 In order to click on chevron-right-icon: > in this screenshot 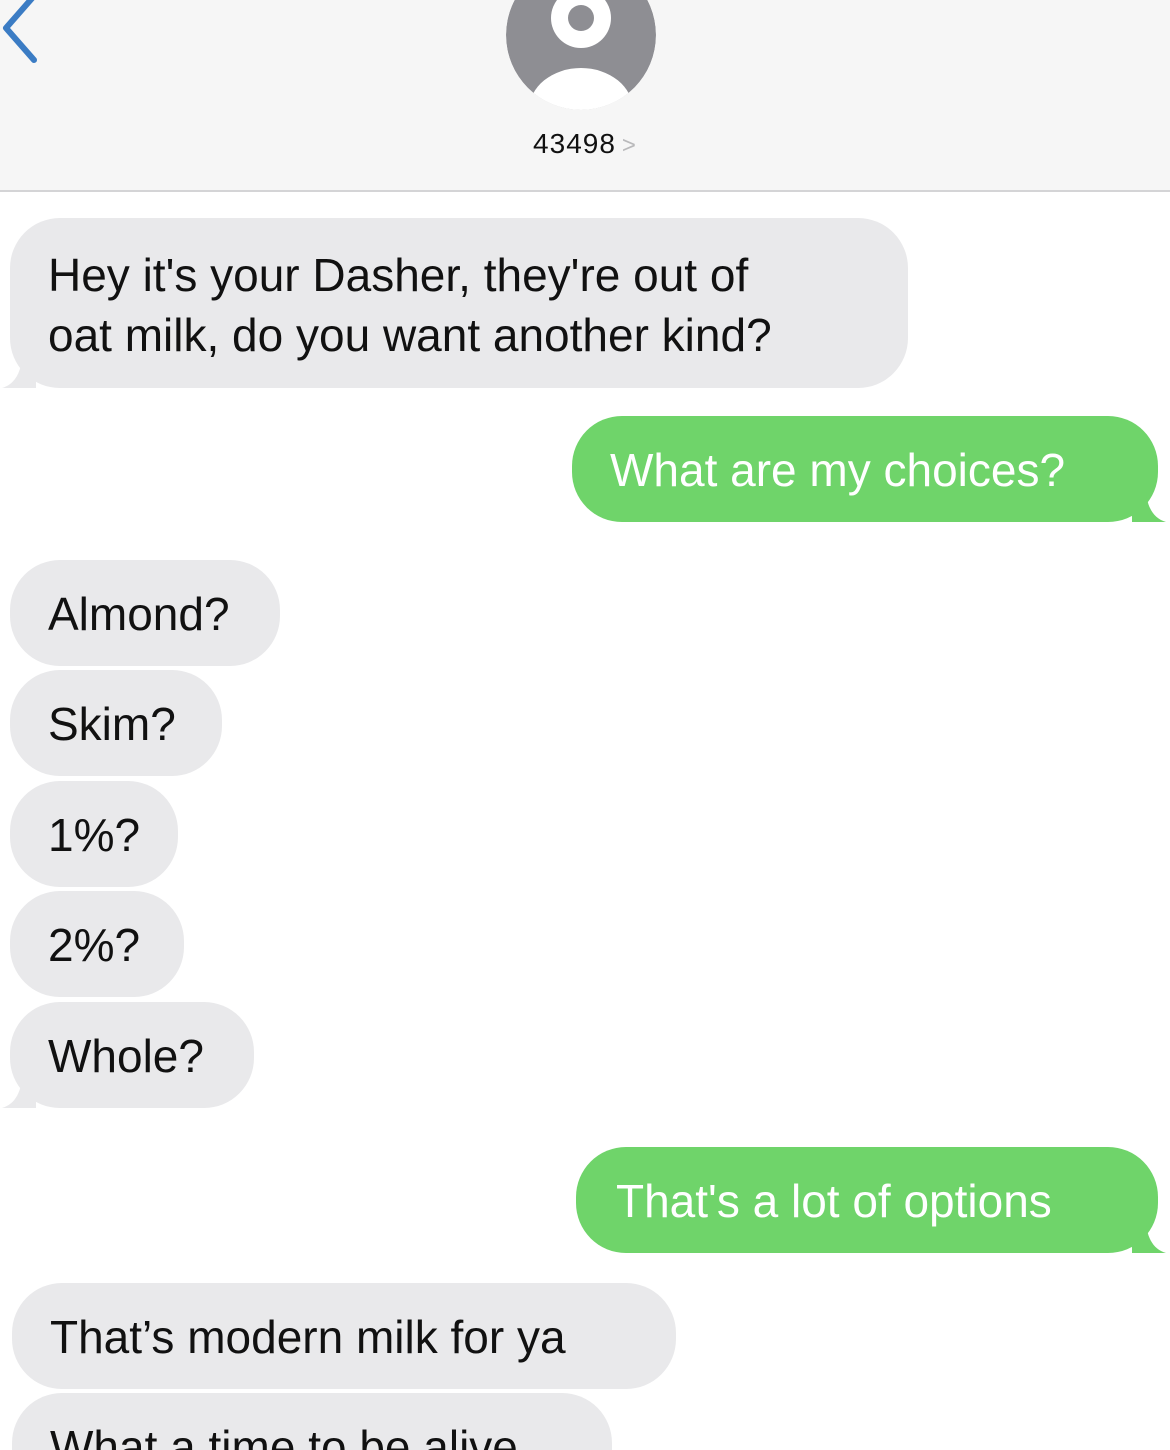, I will do `click(629, 145)`.